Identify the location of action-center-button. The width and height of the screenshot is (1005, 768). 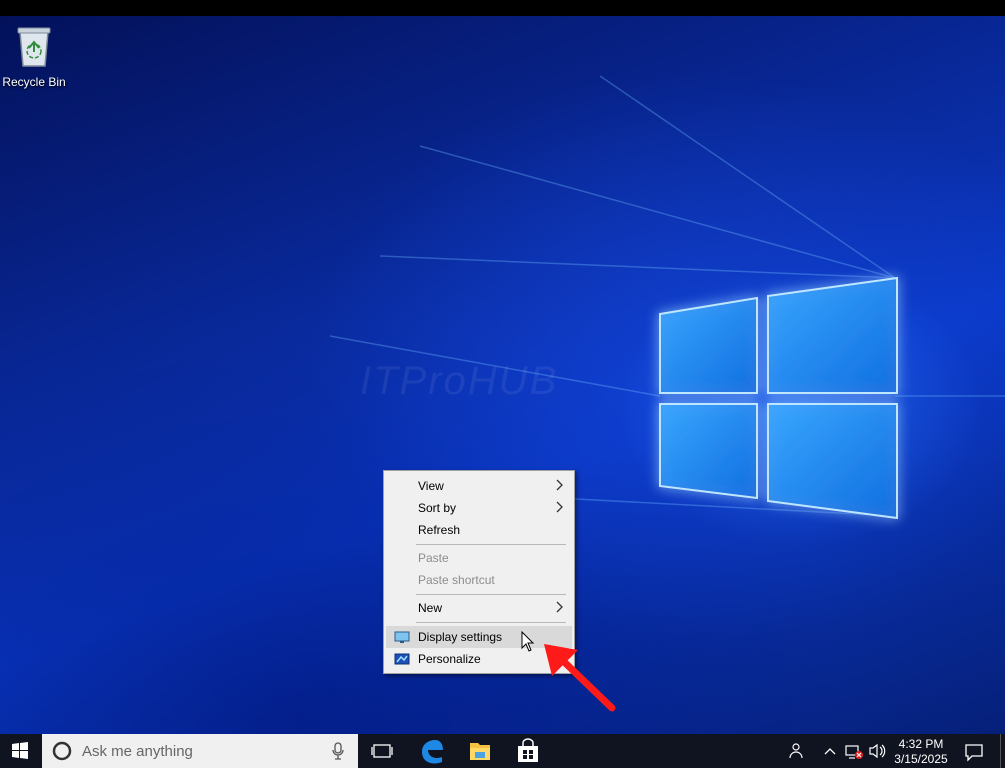
(974, 751).